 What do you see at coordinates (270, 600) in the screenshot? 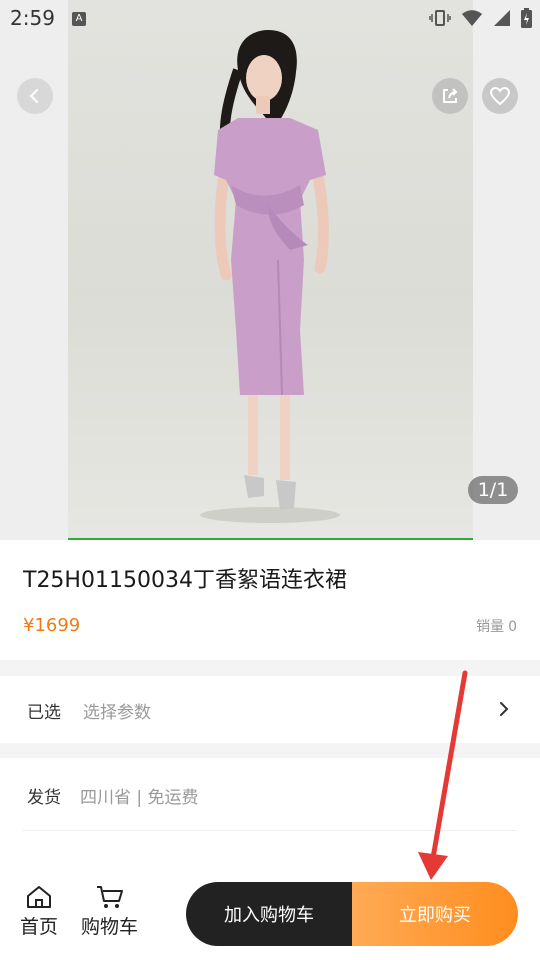
I see `product-info: T25H01150034丁香絮语连衣裙 ¥1699 销量 0` at bounding box center [270, 600].